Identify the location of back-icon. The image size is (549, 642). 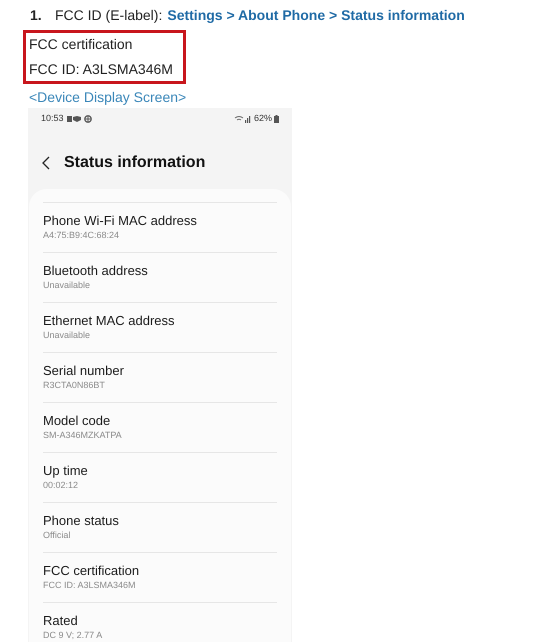
(46, 163).